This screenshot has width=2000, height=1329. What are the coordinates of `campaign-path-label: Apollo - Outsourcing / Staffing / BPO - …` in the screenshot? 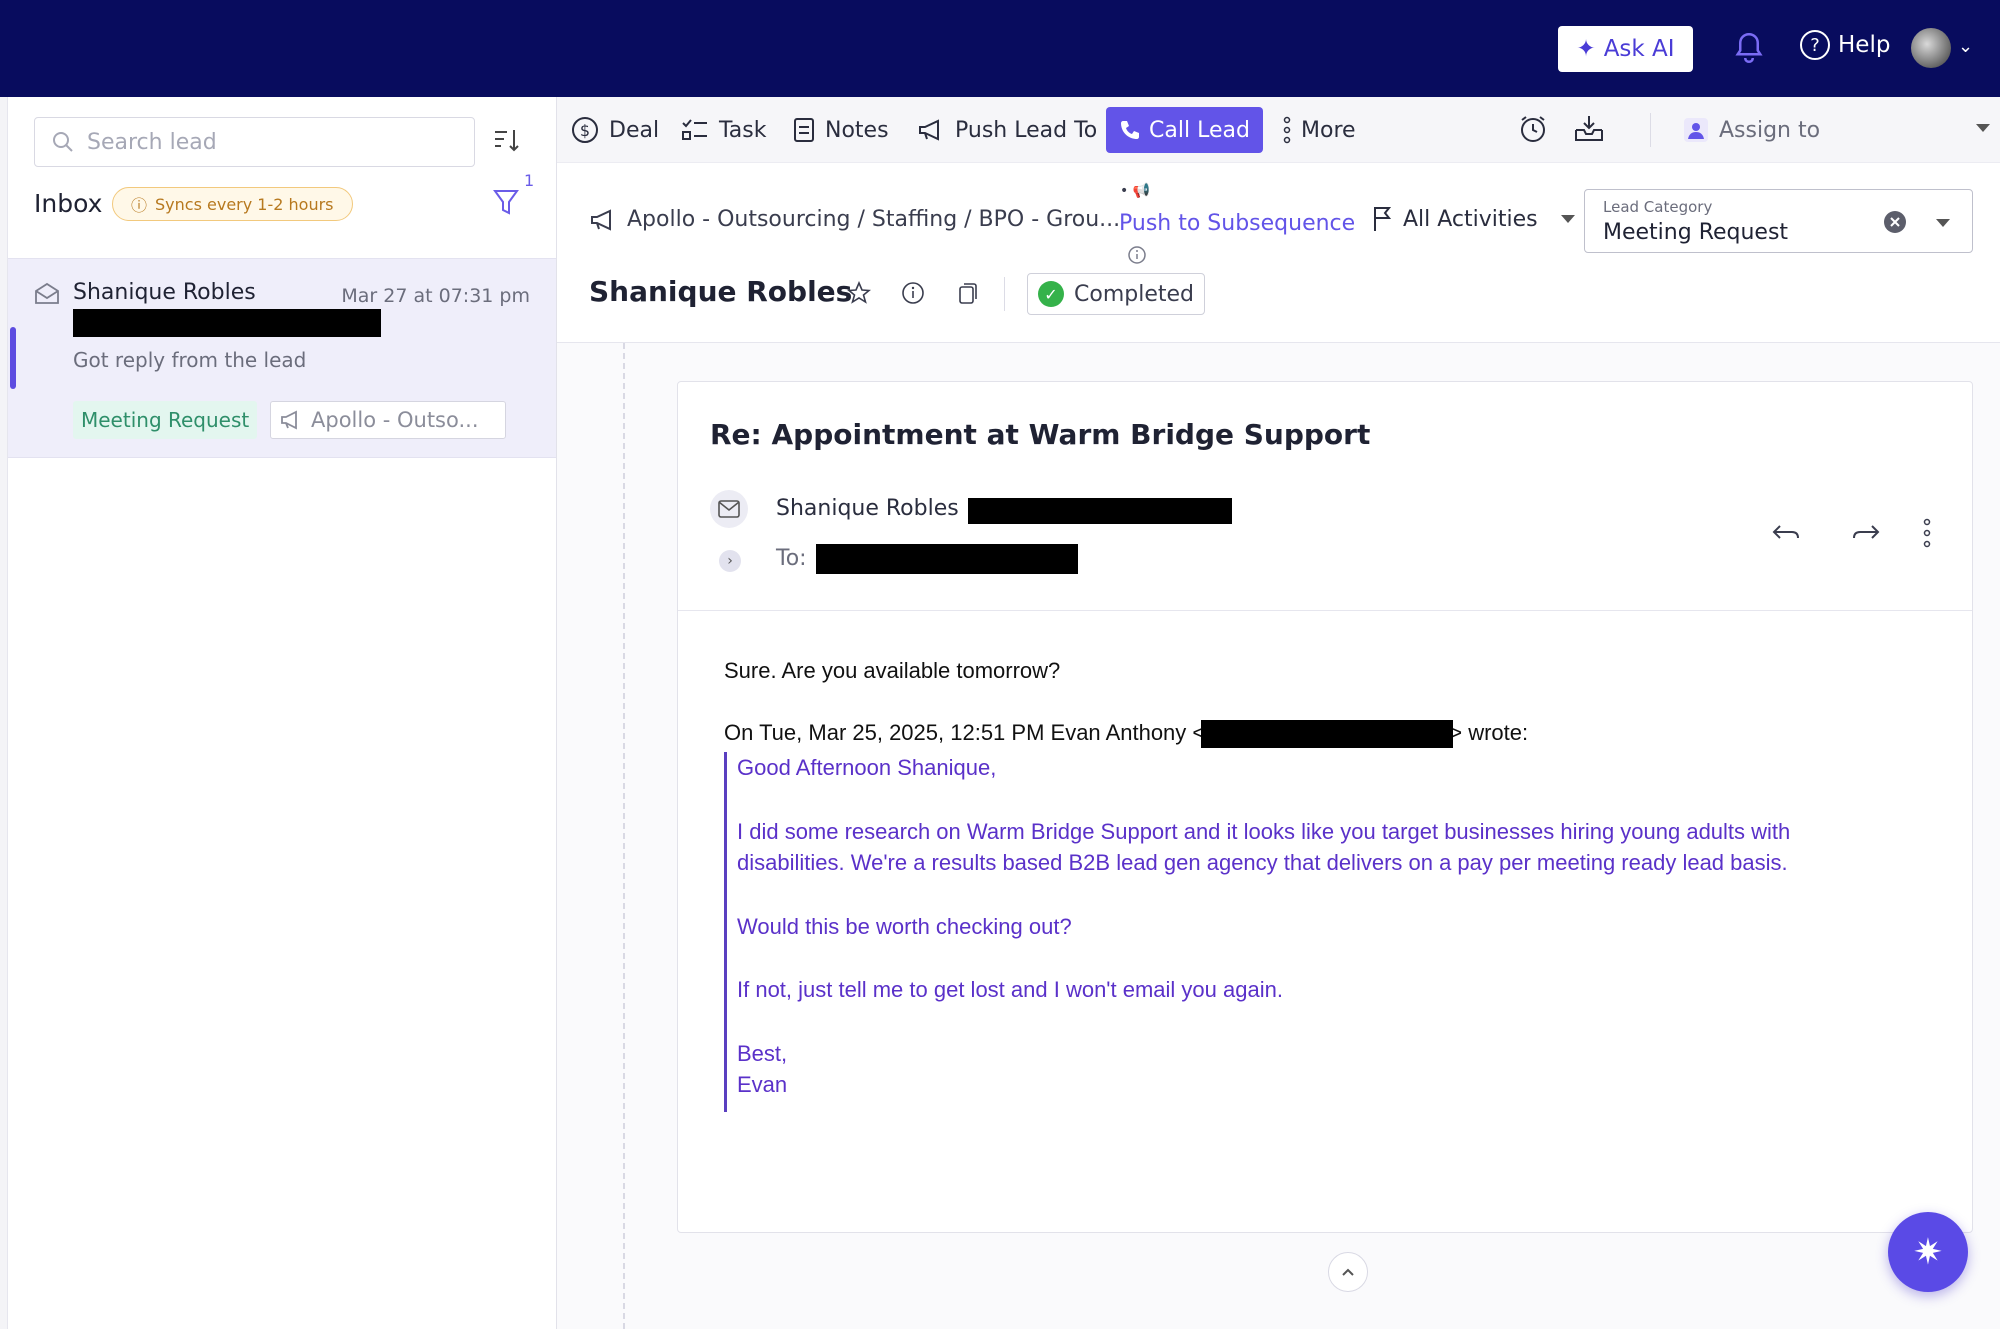 It's located at (874, 219).